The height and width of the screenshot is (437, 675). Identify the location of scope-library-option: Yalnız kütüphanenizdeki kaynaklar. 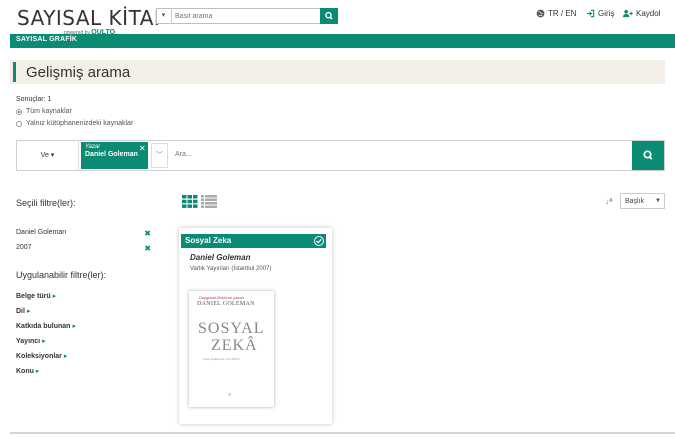
(74, 123).